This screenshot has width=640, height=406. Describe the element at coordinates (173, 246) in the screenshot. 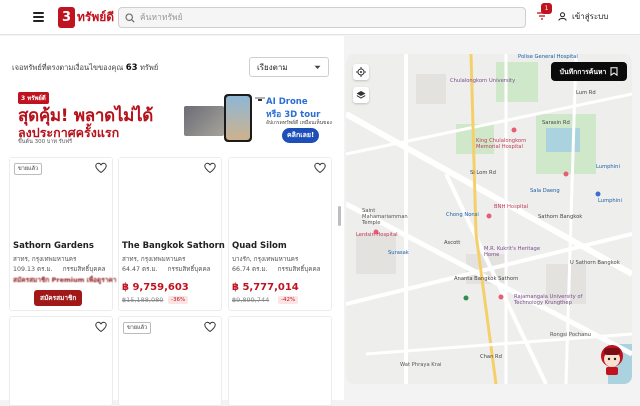

I see `listing-name: The Bangkok Sathorn` at that location.